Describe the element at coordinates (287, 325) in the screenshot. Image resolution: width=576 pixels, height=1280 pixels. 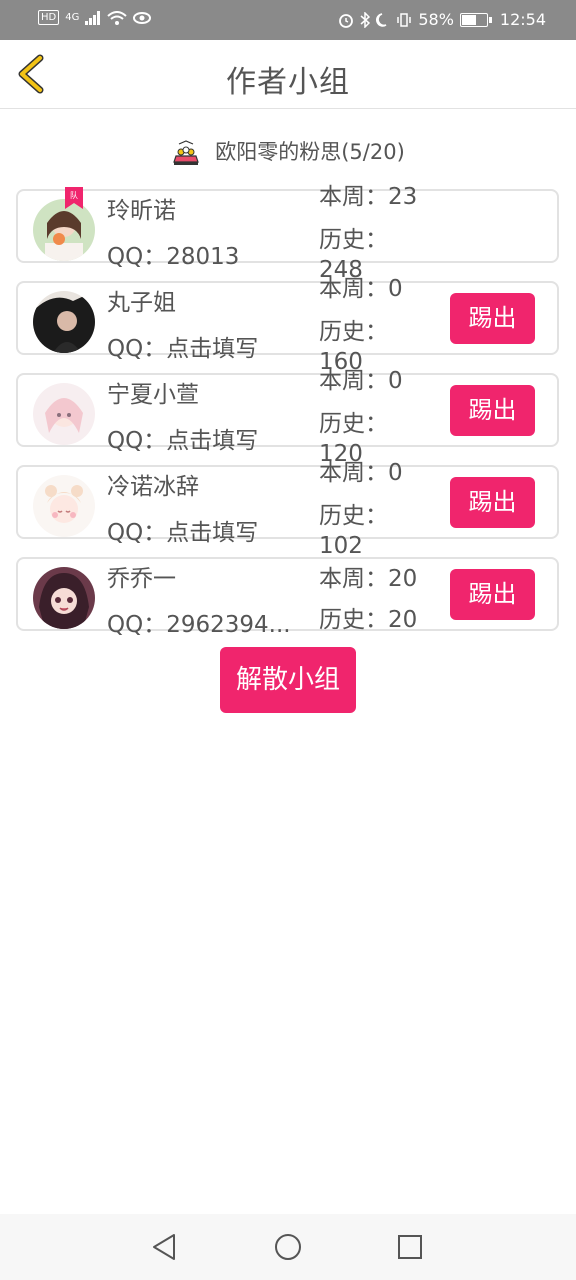
I see `member-card: 丸子姐 QQ：点击填写 本周：0 历史：160 踢出` at that location.